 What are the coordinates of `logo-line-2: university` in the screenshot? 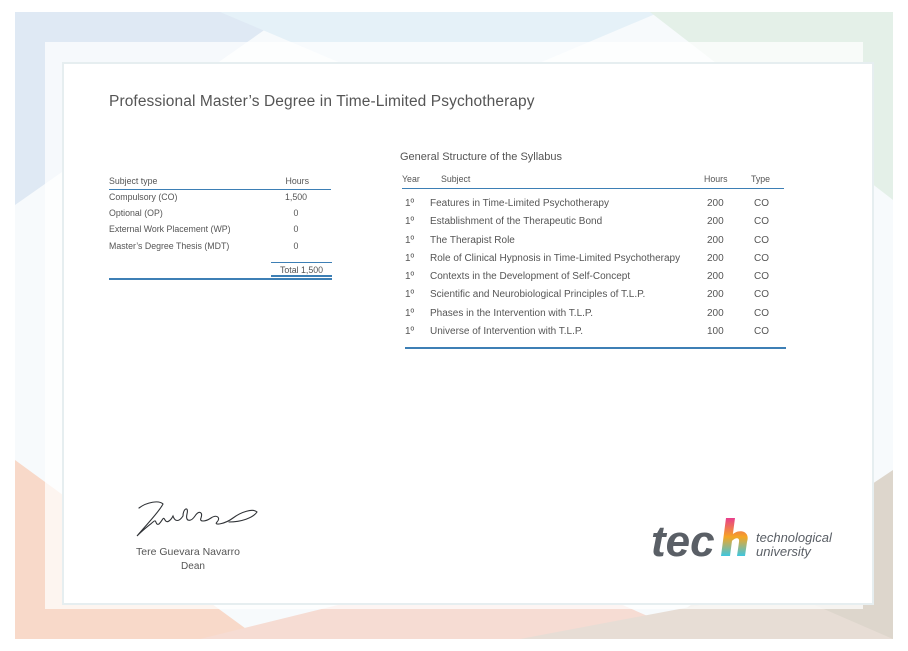 It's located at (784, 551).